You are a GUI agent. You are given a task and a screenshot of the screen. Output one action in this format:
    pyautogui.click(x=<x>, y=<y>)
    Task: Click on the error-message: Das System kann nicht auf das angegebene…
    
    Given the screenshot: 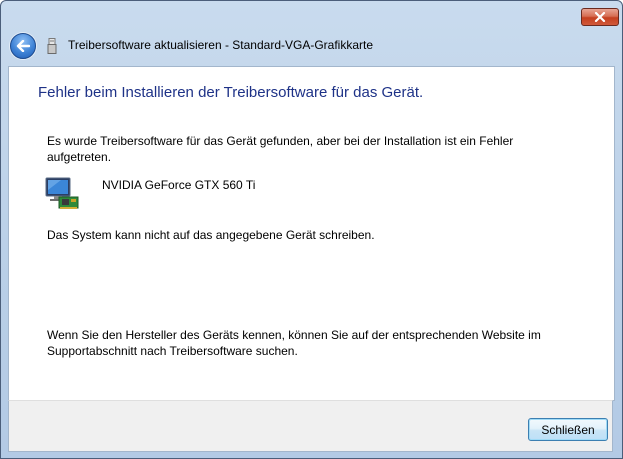 What is the action you would take?
    pyautogui.click(x=211, y=235)
    